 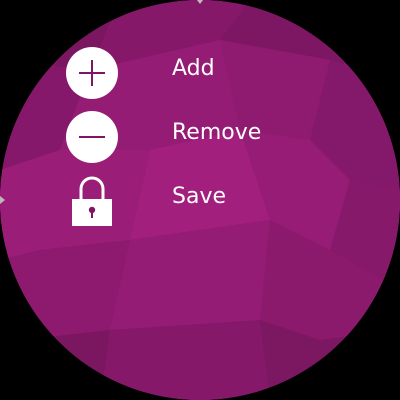 I want to click on left-scroll-indicator, so click(x=2, y=200).